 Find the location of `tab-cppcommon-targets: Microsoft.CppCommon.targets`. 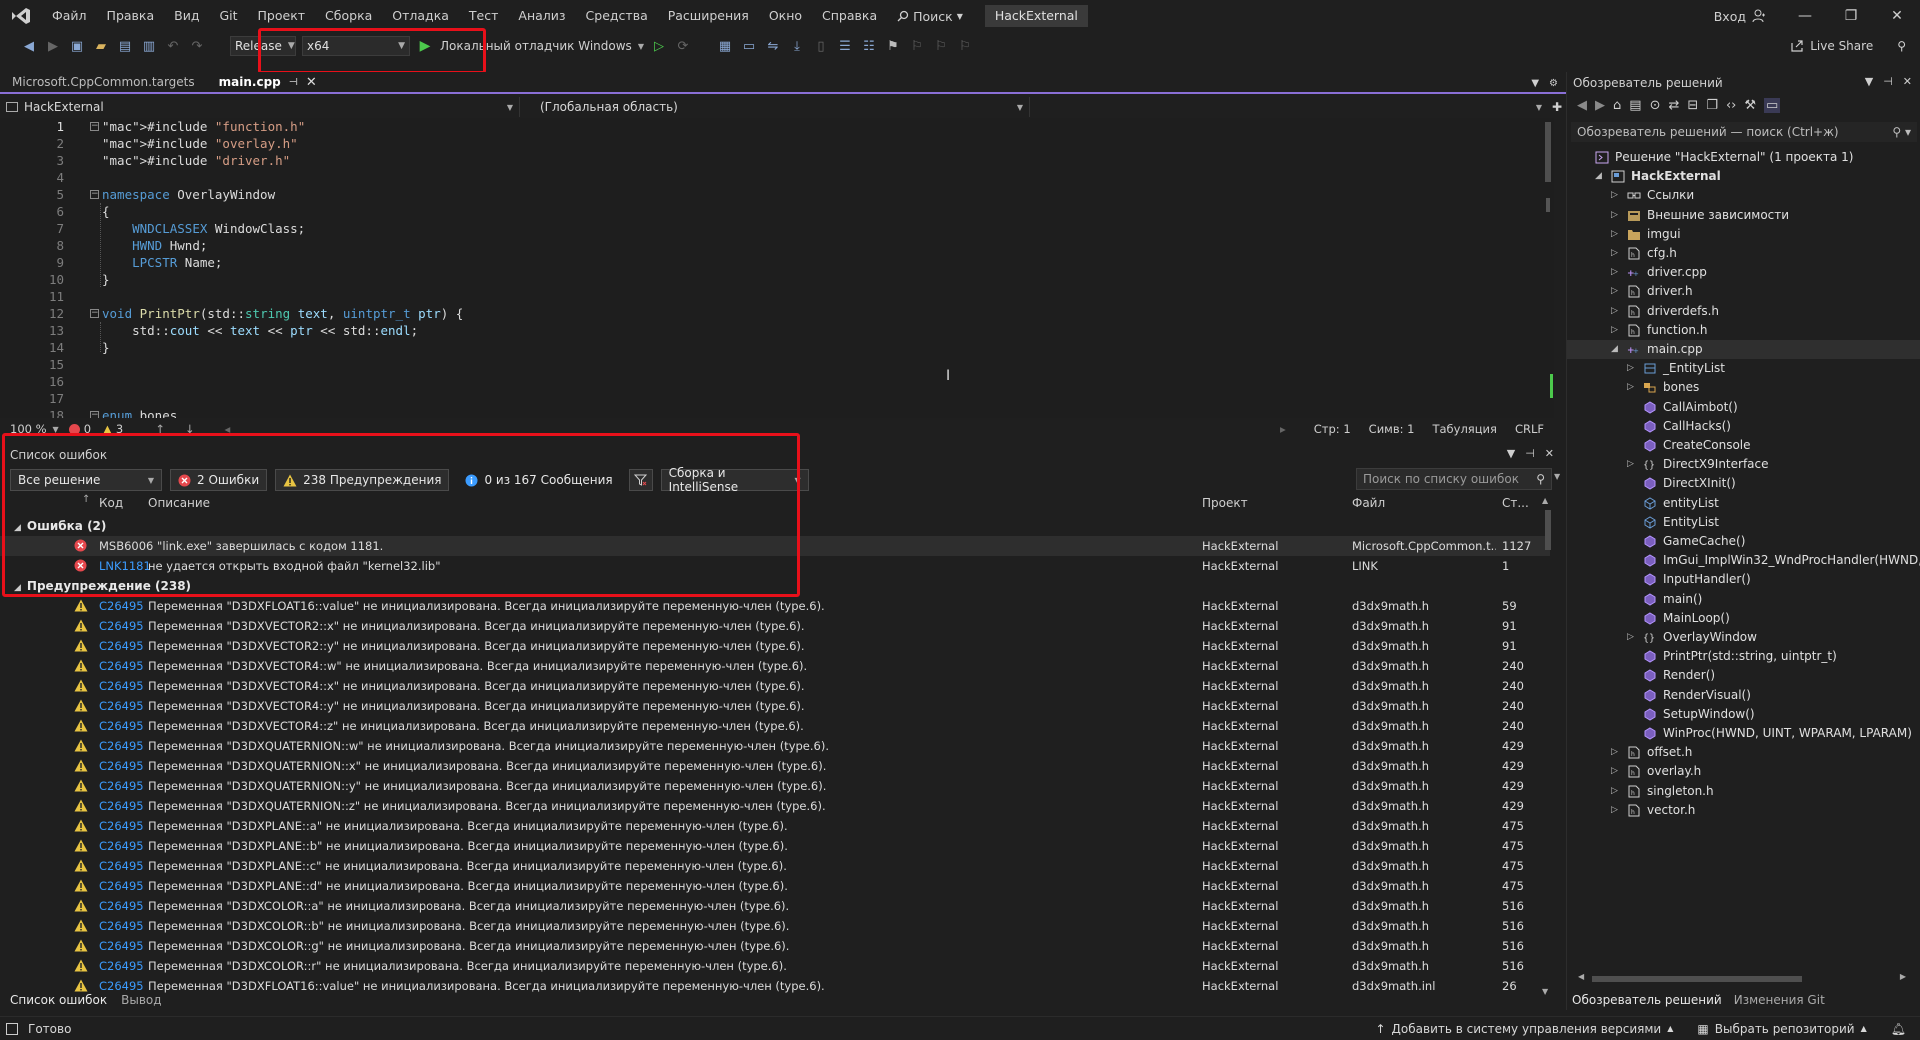

tab-cppcommon-targets: Microsoft.CppCommon.targets is located at coordinates (103, 82).